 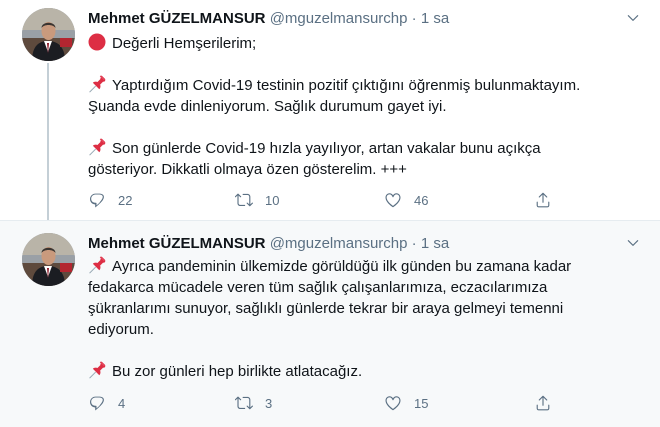 I want to click on like-count: 46, so click(x=421, y=200).